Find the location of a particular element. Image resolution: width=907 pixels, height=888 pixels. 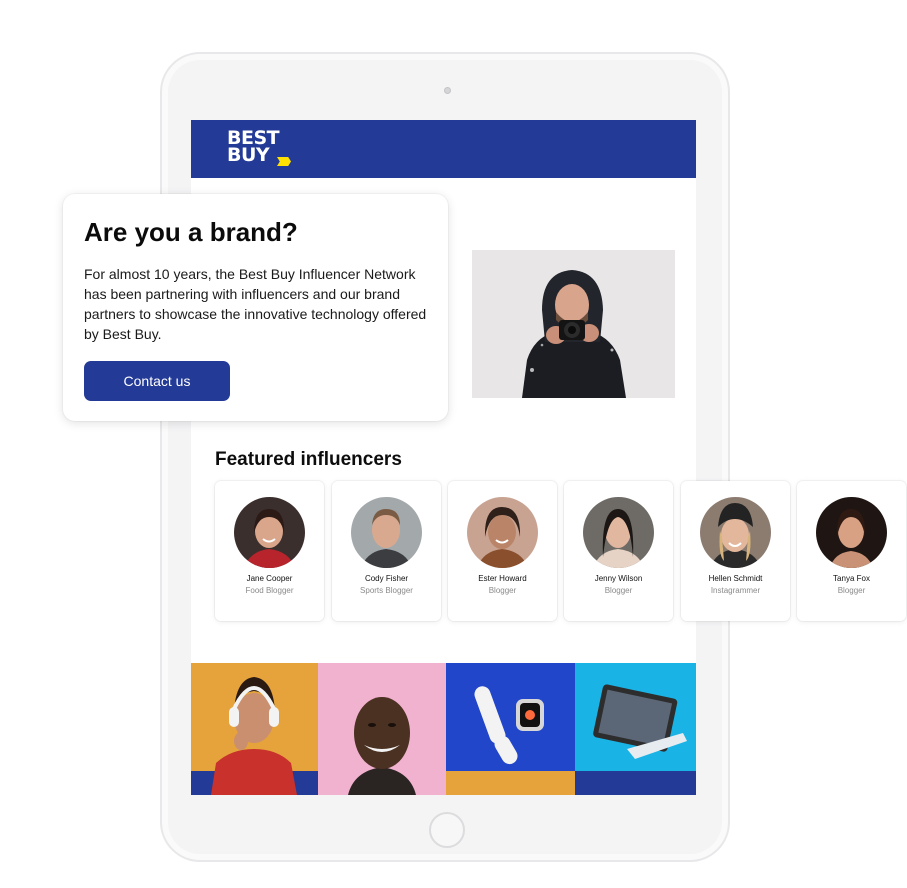

influencer-card: Tanya Fox Blogger is located at coordinates (851, 551).